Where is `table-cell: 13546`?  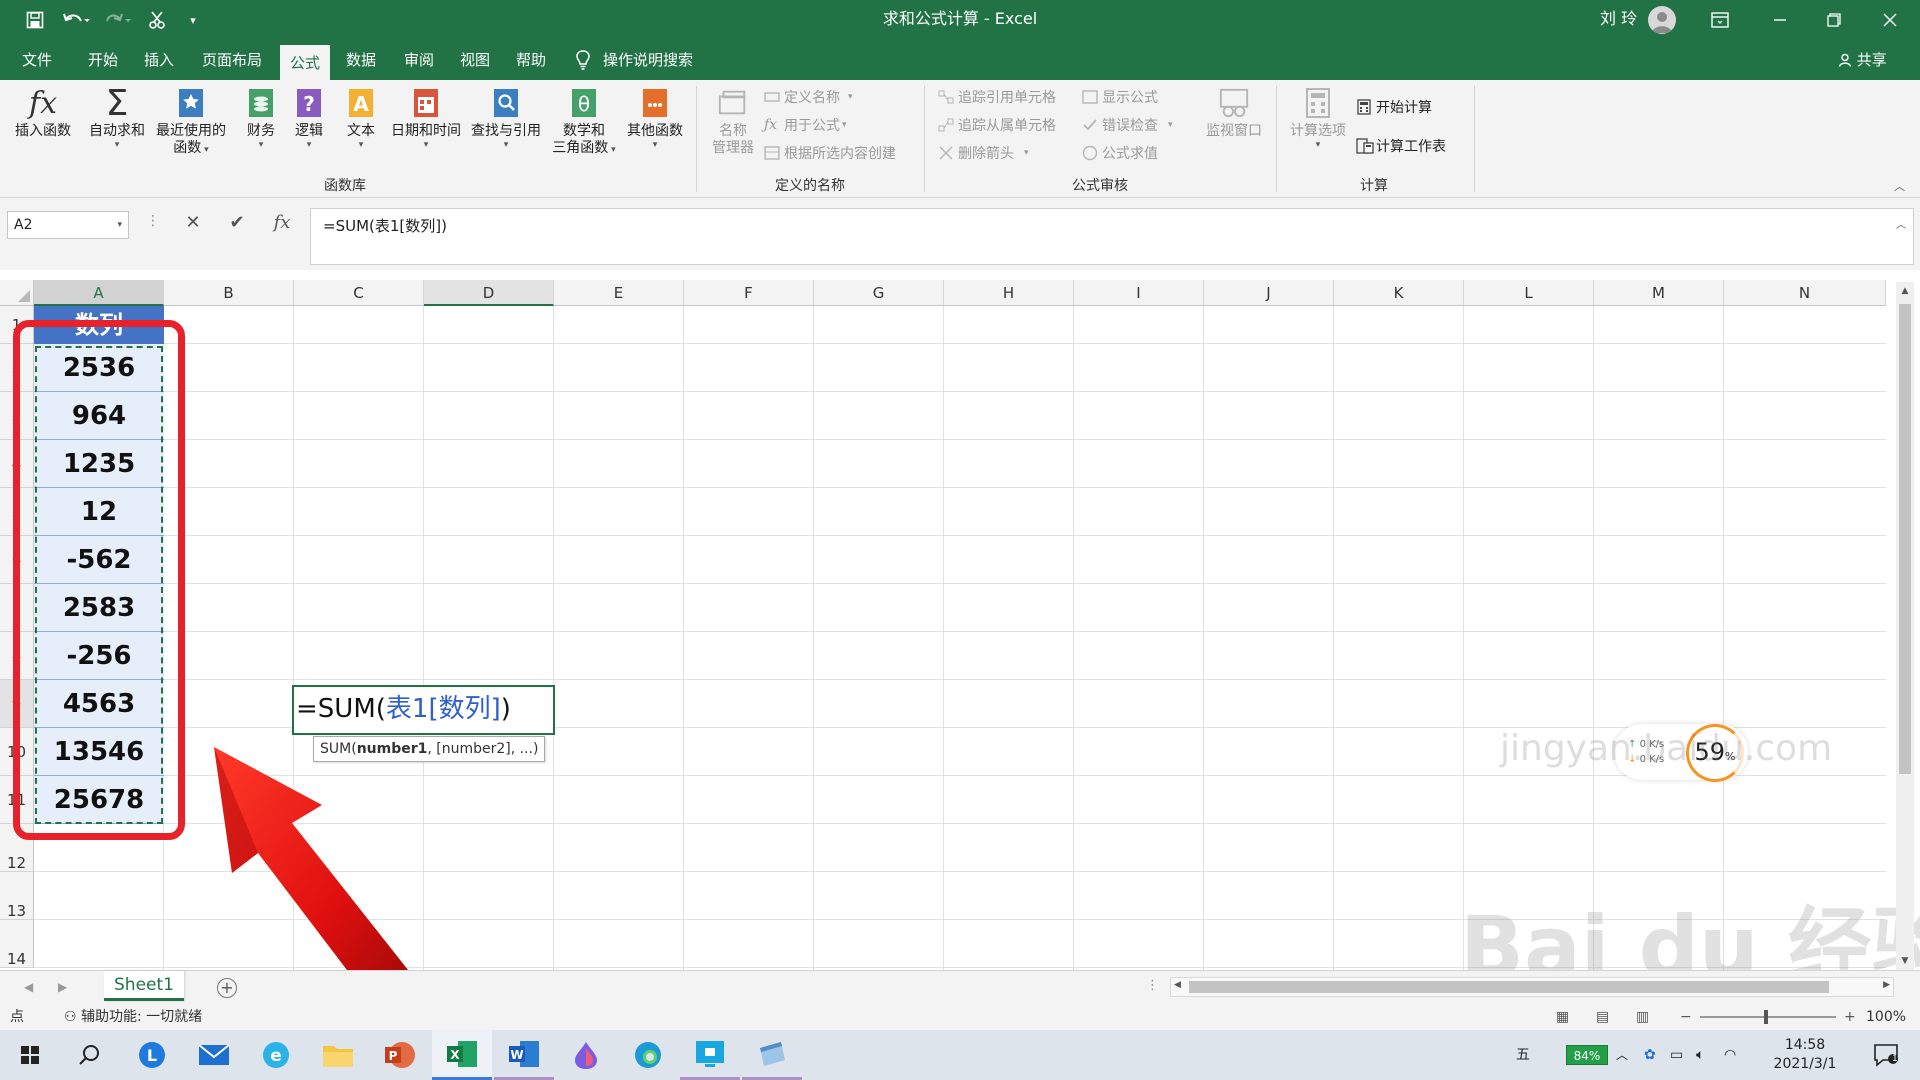 table-cell: 13546 is located at coordinates (99, 752).